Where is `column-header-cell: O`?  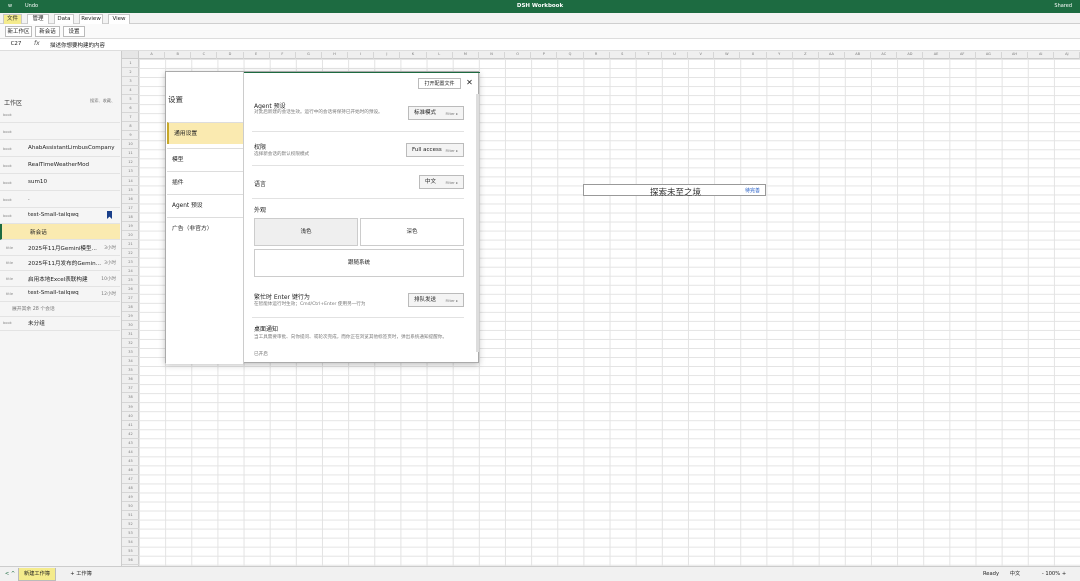
column-header-cell: O is located at coordinates (518, 55).